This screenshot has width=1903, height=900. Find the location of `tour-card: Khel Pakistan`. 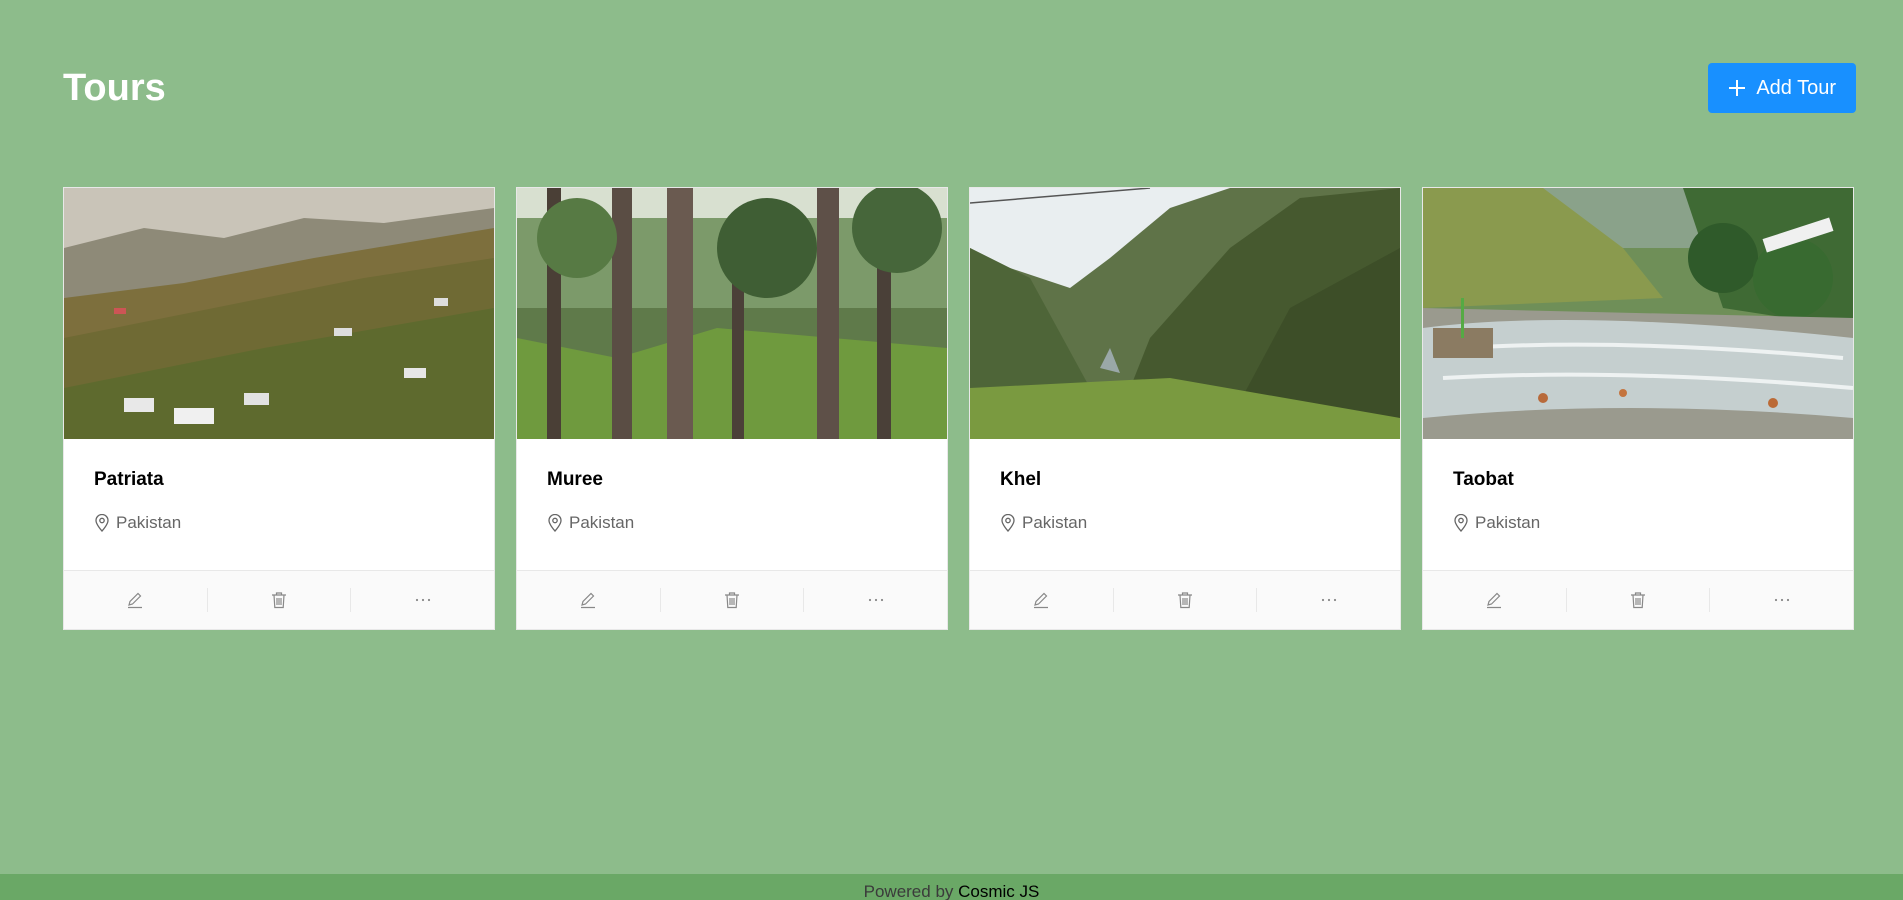

tour-card: Khel Pakistan is located at coordinates (1185, 408).